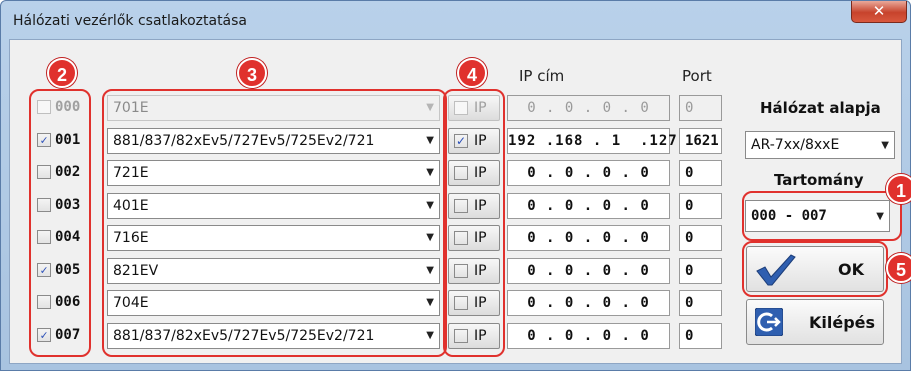 The height and width of the screenshot is (371, 911). What do you see at coordinates (136, 271) in the screenshot?
I see `model-value: 821EV` at bounding box center [136, 271].